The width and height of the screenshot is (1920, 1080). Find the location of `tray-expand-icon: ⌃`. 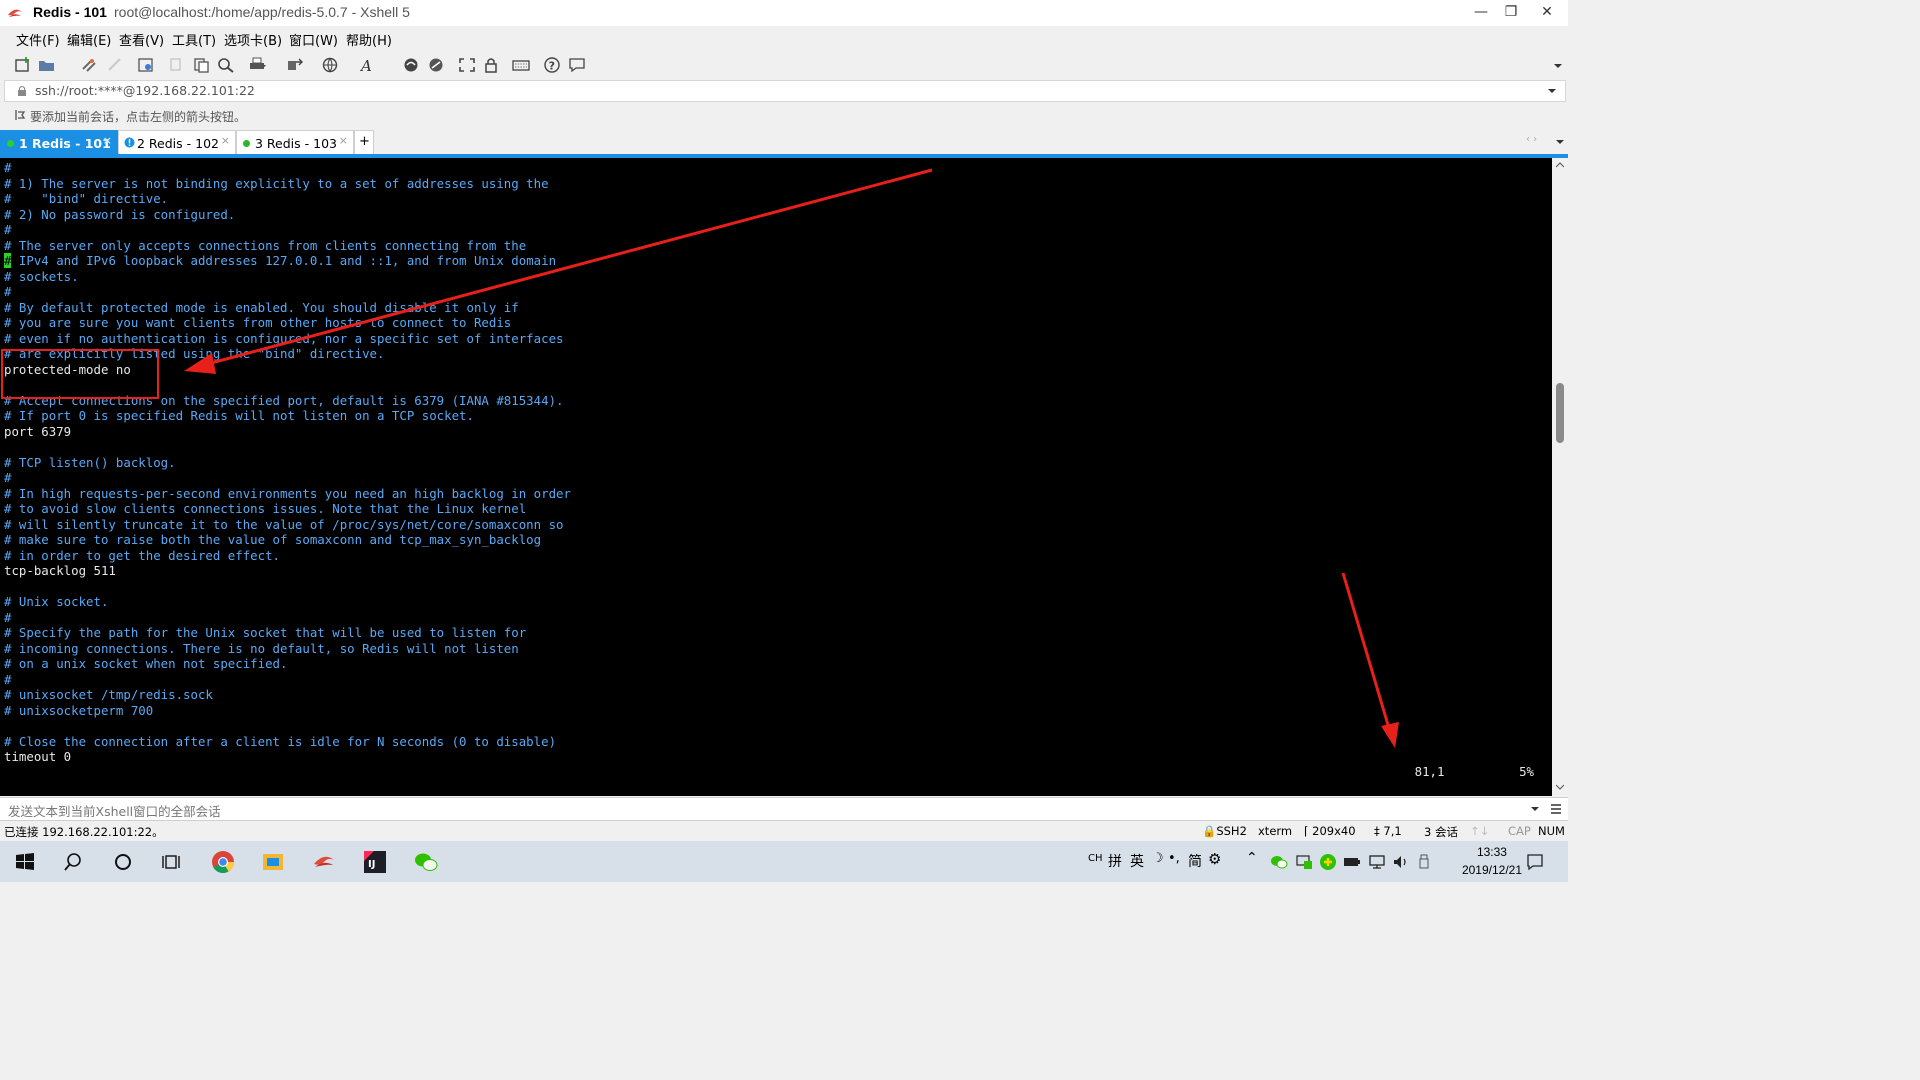

tray-expand-icon: ⌃ is located at coordinates (1252, 858).